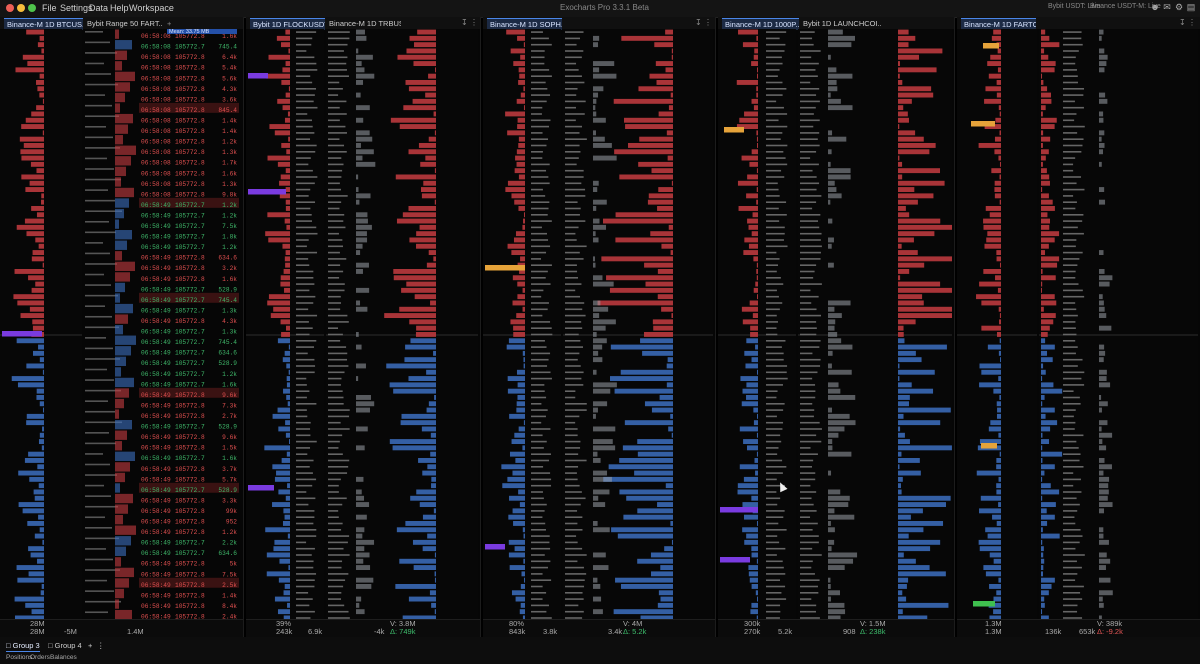 The height and width of the screenshot is (664, 1200). What do you see at coordinates (151, 8) in the screenshot?
I see `menu-workspace: Workspace` at bounding box center [151, 8].